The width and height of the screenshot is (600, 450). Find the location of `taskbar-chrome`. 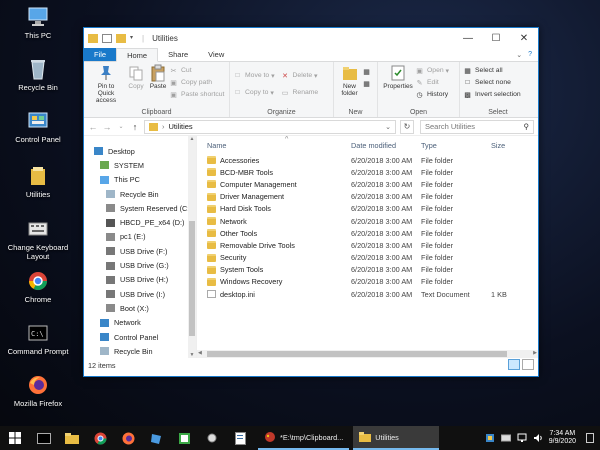

taskbar-chrome is located at coordinates (100, 438).